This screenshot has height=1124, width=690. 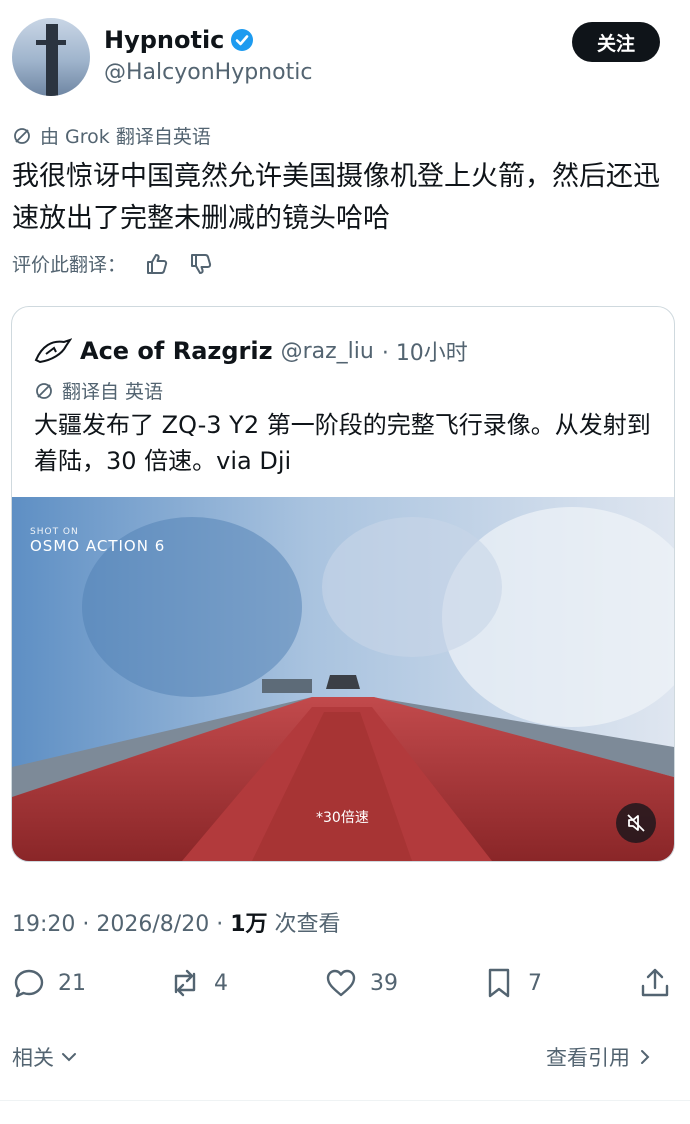 What do you see at coordinates (425, 351) in the screenshot?
I see `quoted-tweet-time: · 10小时` at bounding box center [425, 351].